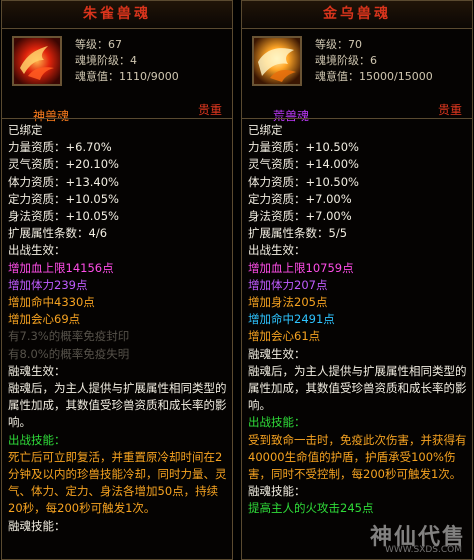  I want to click on battle-bonus: 增加命中2491点, so click(291, 319).